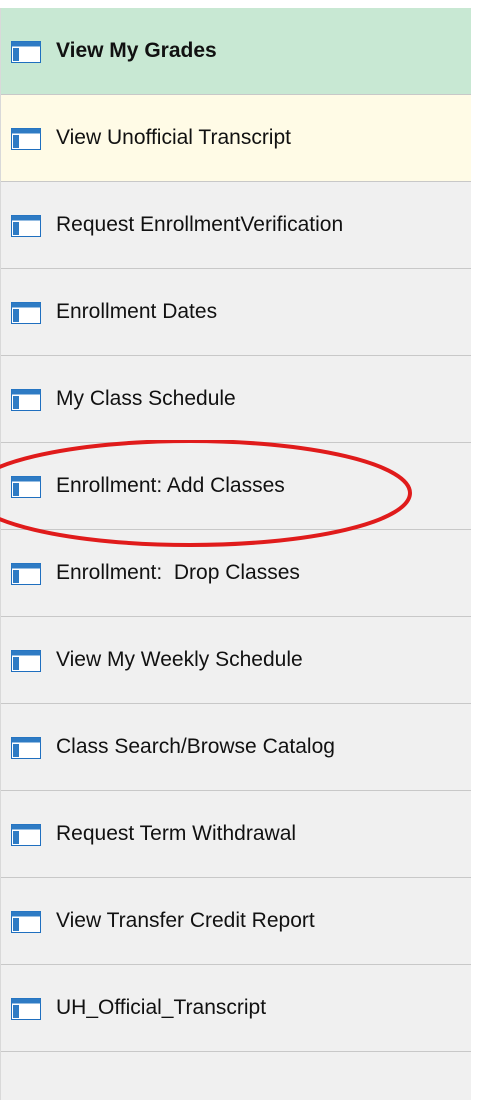 This screenshot has width=487, height=1100. Describe the element at coordinates (161, 1007) in the screenshot. I see `menu-item-label: UH_Official_Transcript` at that location.